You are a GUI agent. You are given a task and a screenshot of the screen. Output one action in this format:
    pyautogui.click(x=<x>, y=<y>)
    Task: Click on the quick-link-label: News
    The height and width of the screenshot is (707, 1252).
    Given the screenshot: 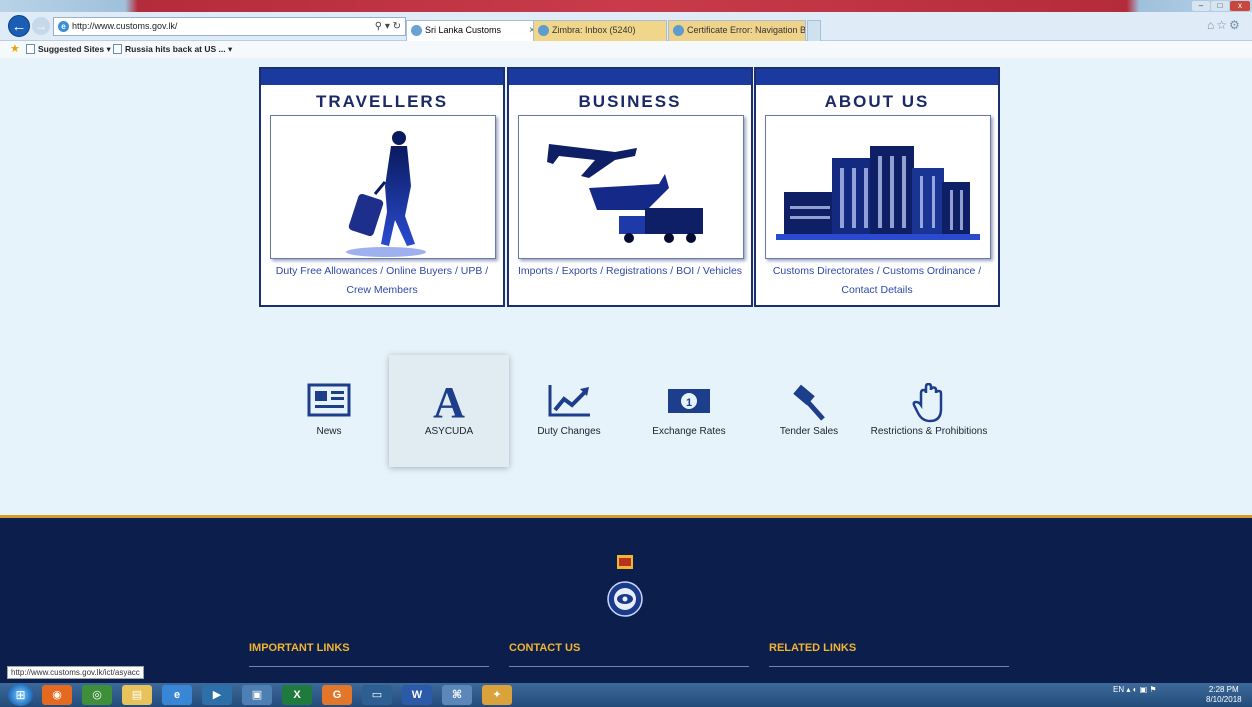 What is the action you would take?
    pyautogui.click(x=329, y=431)
    